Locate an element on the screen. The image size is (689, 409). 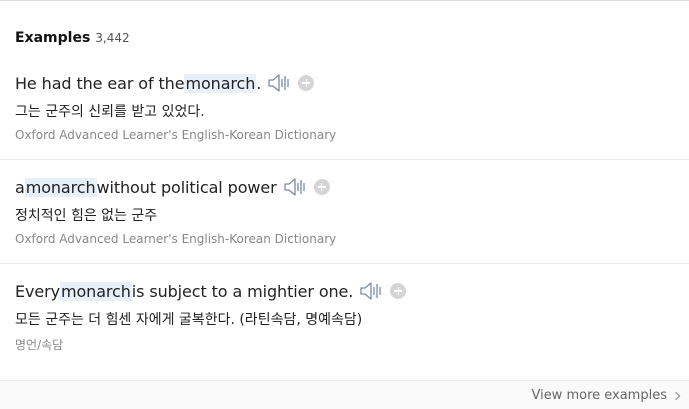
sentence-text: a is located at coordinates (20, 187).